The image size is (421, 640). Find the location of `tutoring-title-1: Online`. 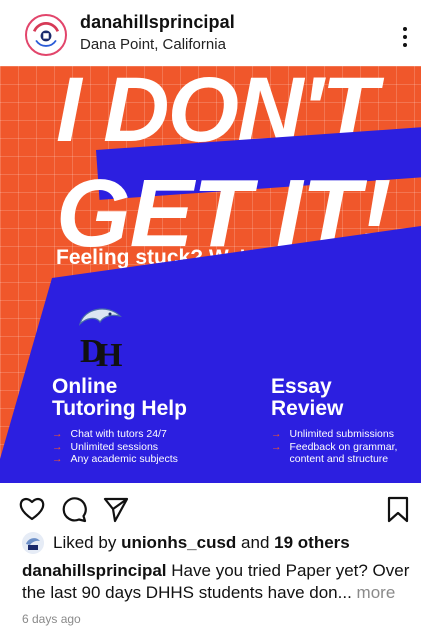

tutoring-title-1: Online is located at coordinates (85, 386).